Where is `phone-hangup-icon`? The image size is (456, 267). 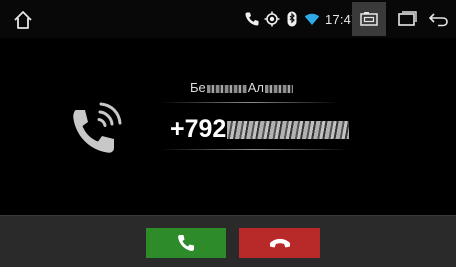 phone-hangup-icon is located at coordinates (279, 243).